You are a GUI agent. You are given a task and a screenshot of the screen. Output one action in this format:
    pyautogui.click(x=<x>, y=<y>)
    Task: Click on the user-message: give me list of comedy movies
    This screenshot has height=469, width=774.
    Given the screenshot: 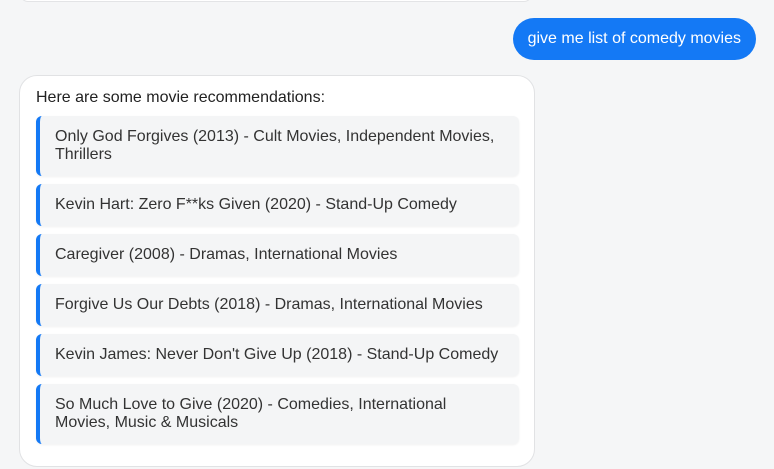 What is the action you would take?
    pyautogui.click(x=634, y=39)
    